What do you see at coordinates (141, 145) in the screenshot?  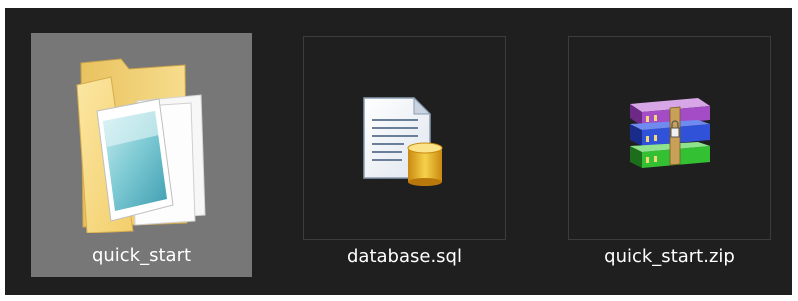 I see `folder-icon` at bounding box center [141, 145].